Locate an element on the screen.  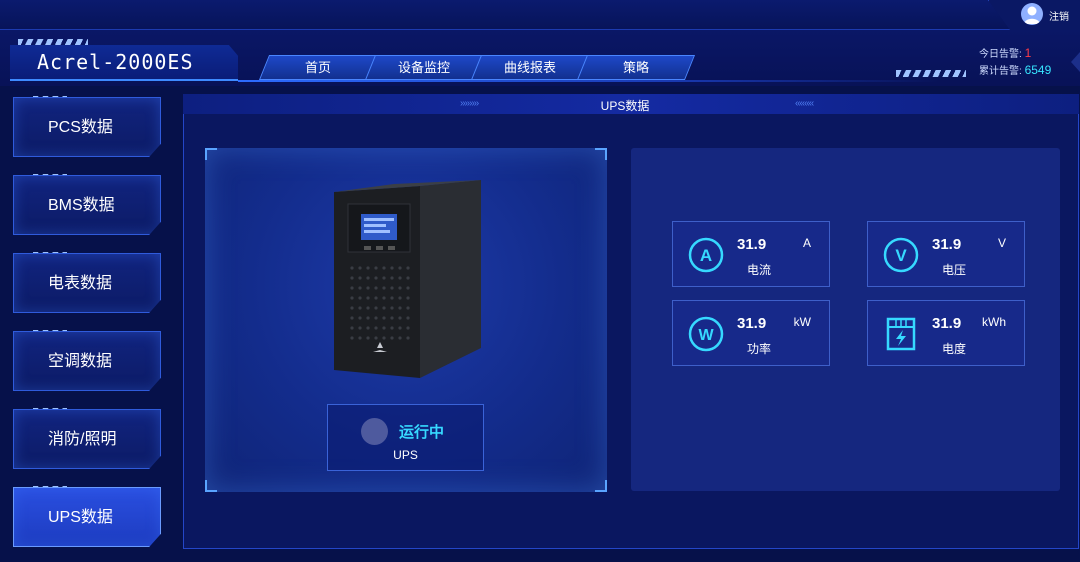
today-alarm-label: 今日告警: is located at coordinates (1000, 54).